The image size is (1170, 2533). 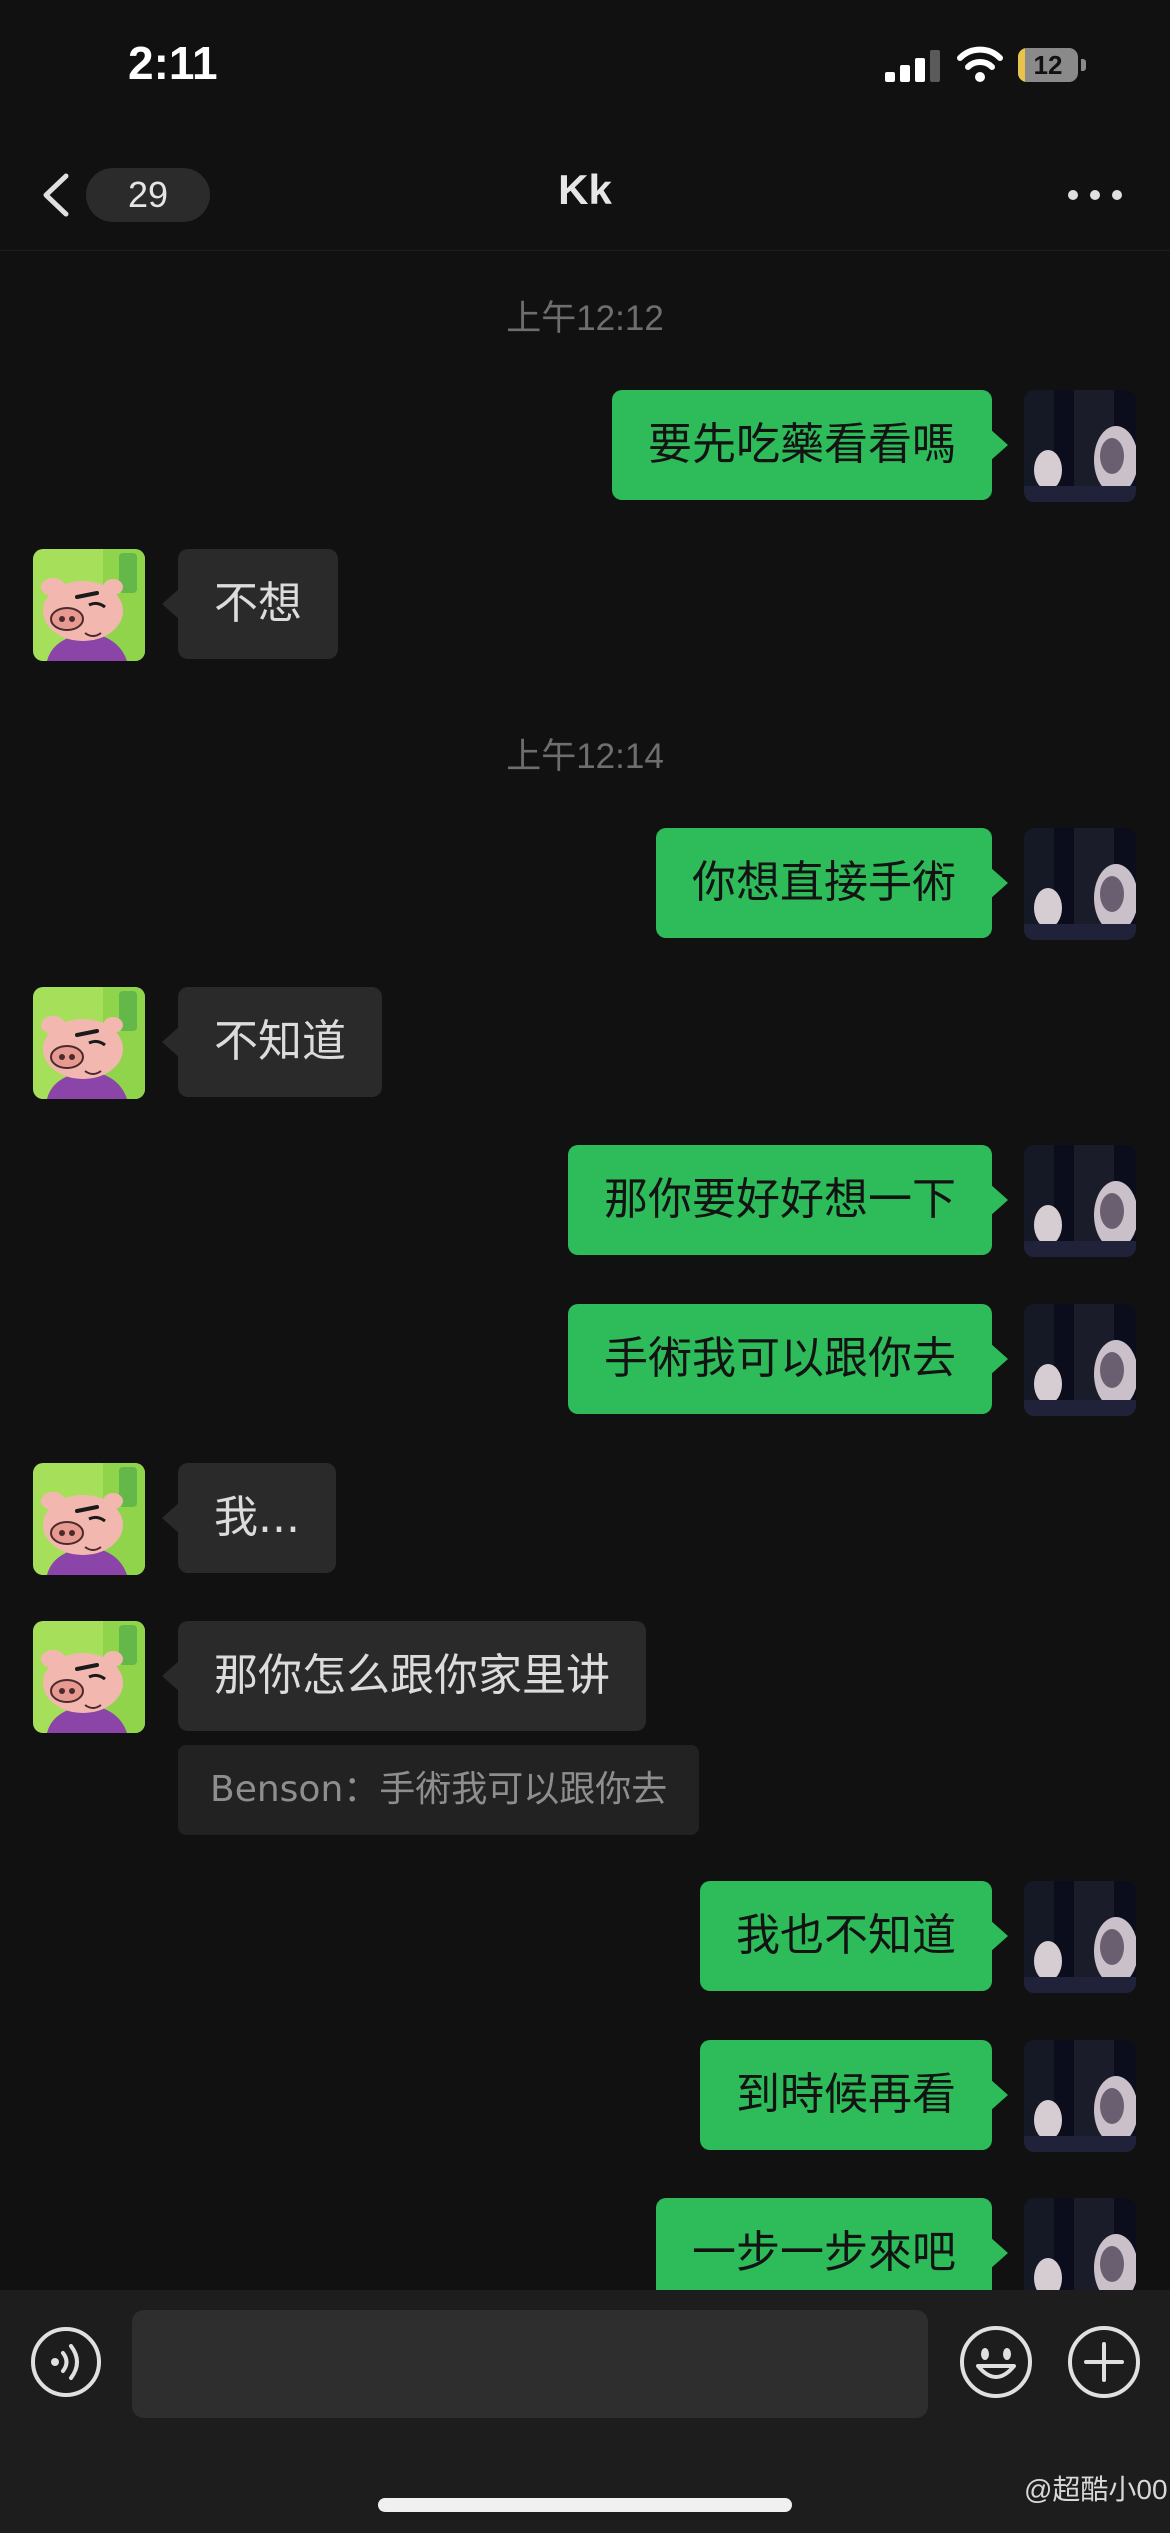 I want to click on message-bubble-incoming: 那你怎么跟你家里讲, so click(x=404, y=1676).